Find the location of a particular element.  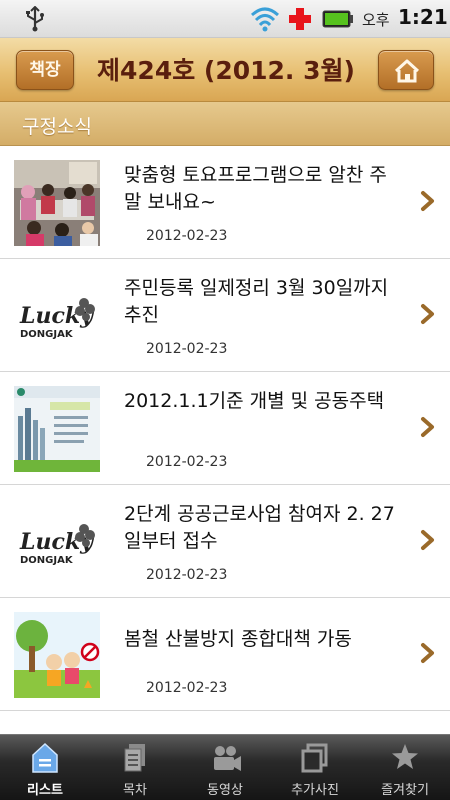

tab-video: 동영상 is located at coordinates (225, 767).